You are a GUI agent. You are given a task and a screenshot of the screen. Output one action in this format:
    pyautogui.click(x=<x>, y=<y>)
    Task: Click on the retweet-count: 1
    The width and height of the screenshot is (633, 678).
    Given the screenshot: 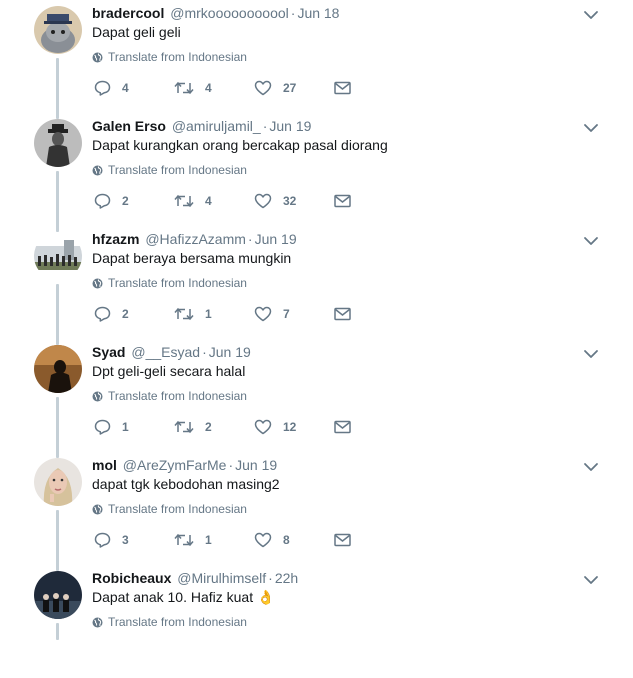 What is the action you would take?
    pyautogui.click(x=208, y=314)
    